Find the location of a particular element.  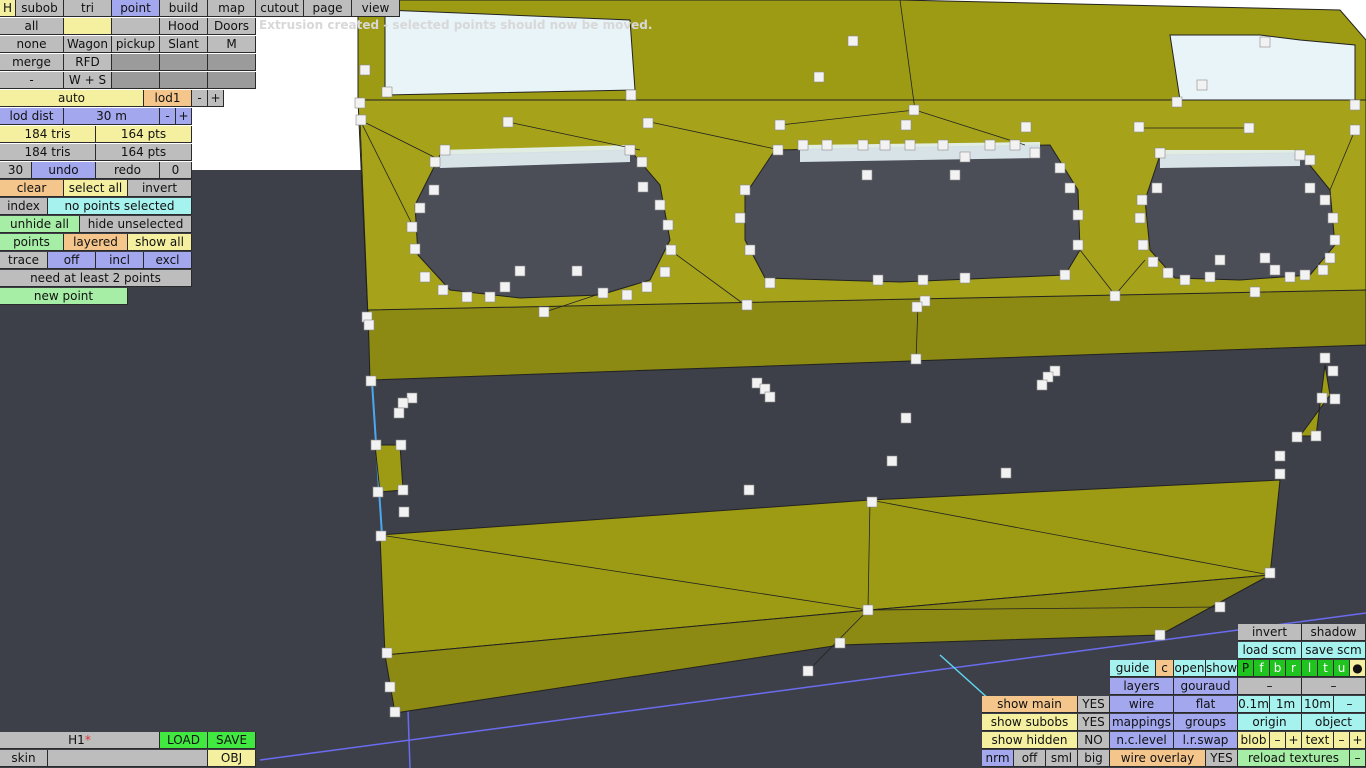

origin-button: origin is located at coordinates (1270, 722).